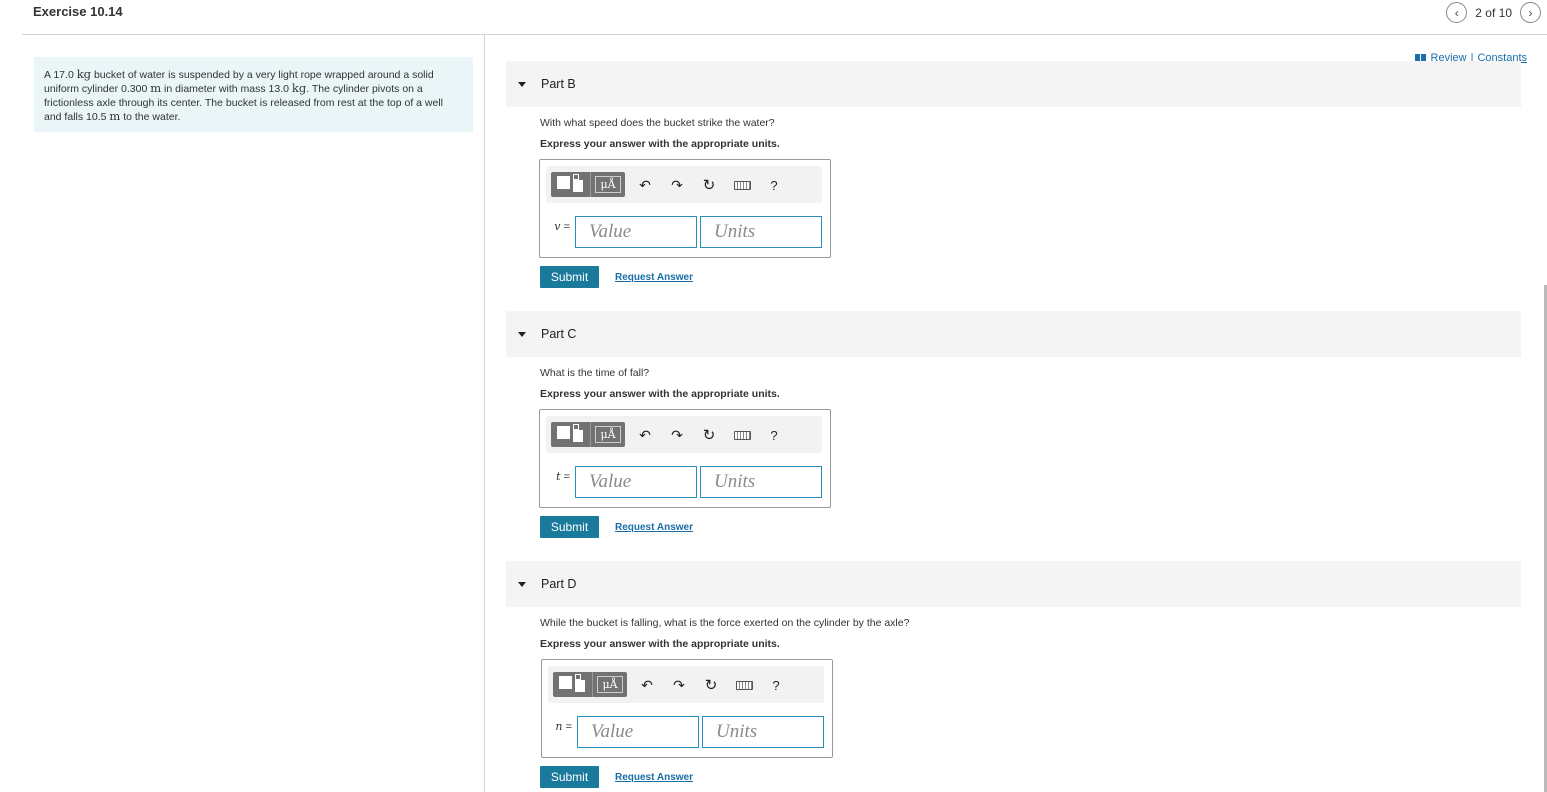  I want to click on part-label: Part C, so click(559, 334).